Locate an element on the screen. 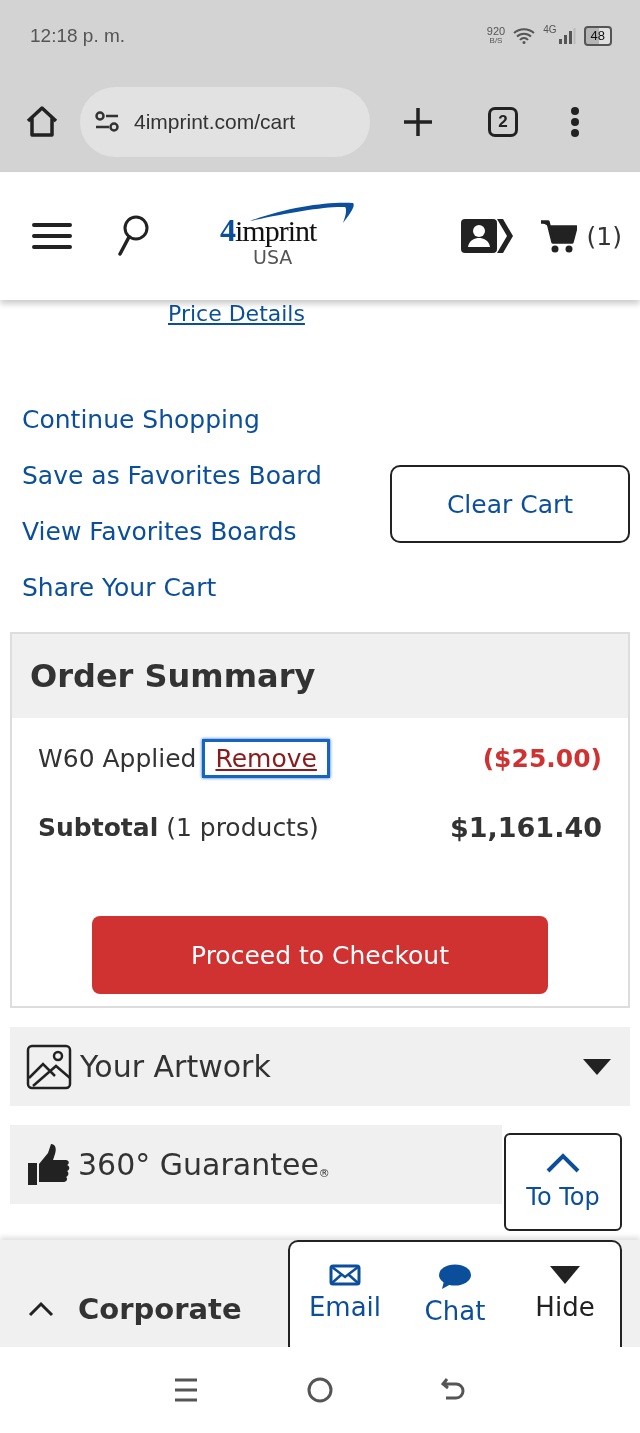 Image resolution: width=640 pixels, height=1433 pixels. contact-option-button: Chat is located at coordinates (455, 1305).